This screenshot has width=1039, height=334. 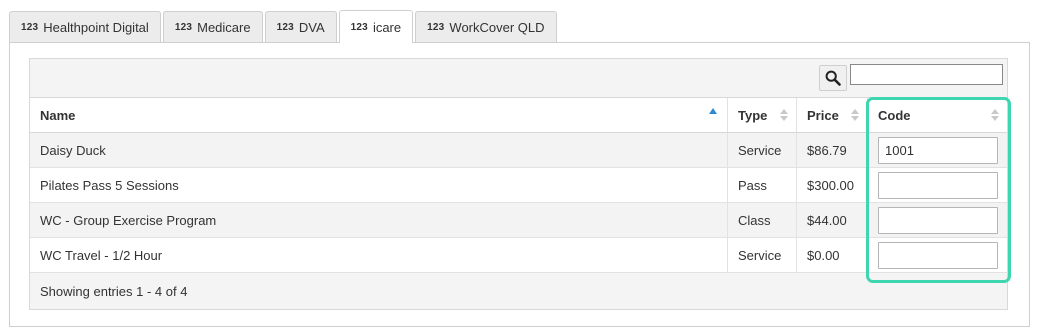 I want to click on cell-price: $44.00, so click(x=832, y=220).